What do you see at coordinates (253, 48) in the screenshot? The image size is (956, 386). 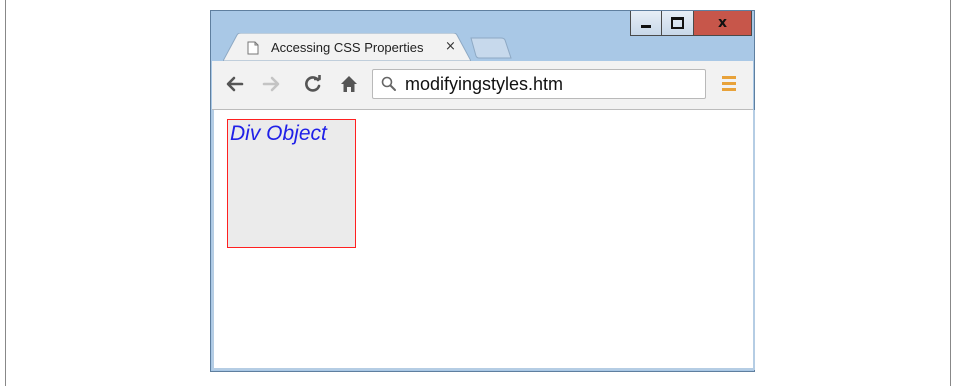 I see `page-icon` at bounding box center [253, 48].